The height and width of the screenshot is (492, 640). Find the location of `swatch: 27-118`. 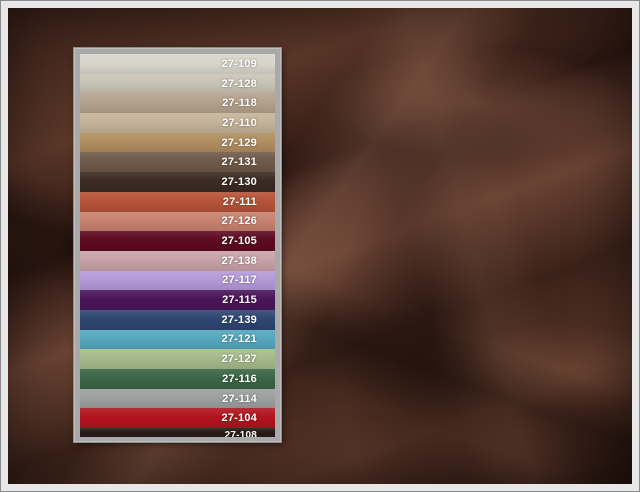

swatch: 27-118 is located at coordinates (177, 103).